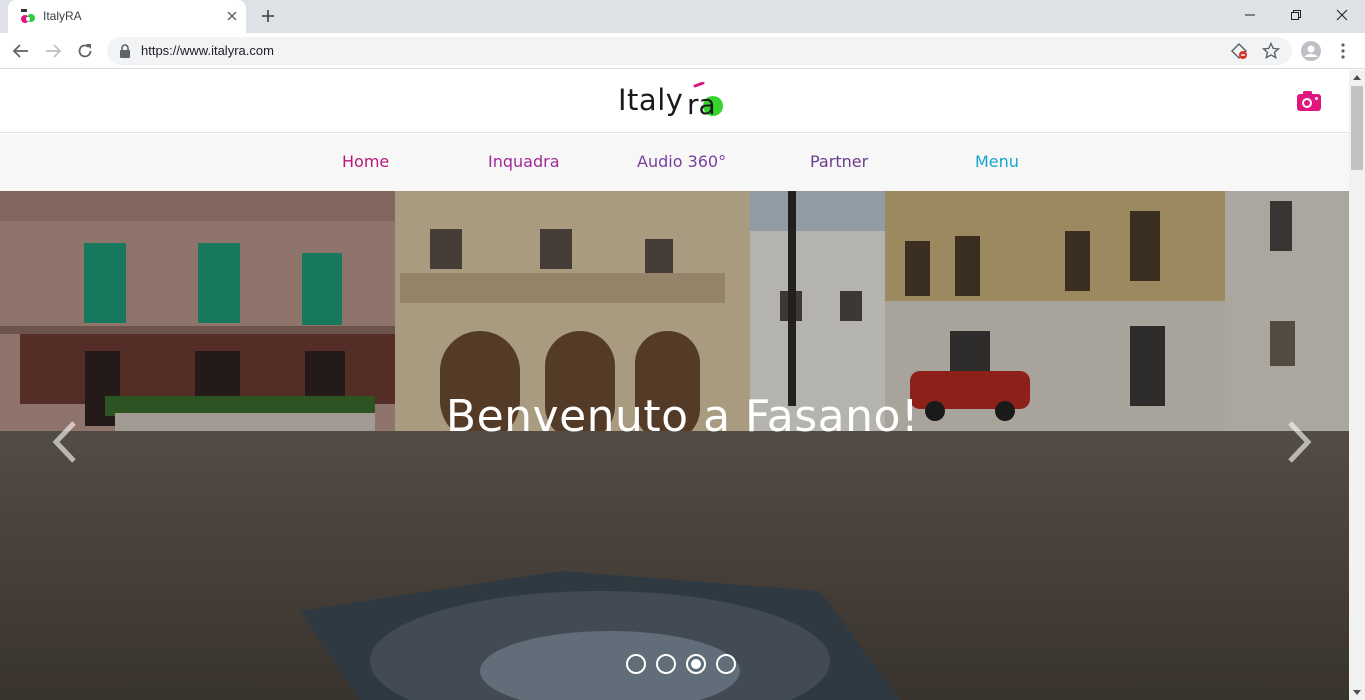 Image resolution: width=1365 pixels, height=700 pixels. I want to click on minimize-icon, so click(1250, 15).